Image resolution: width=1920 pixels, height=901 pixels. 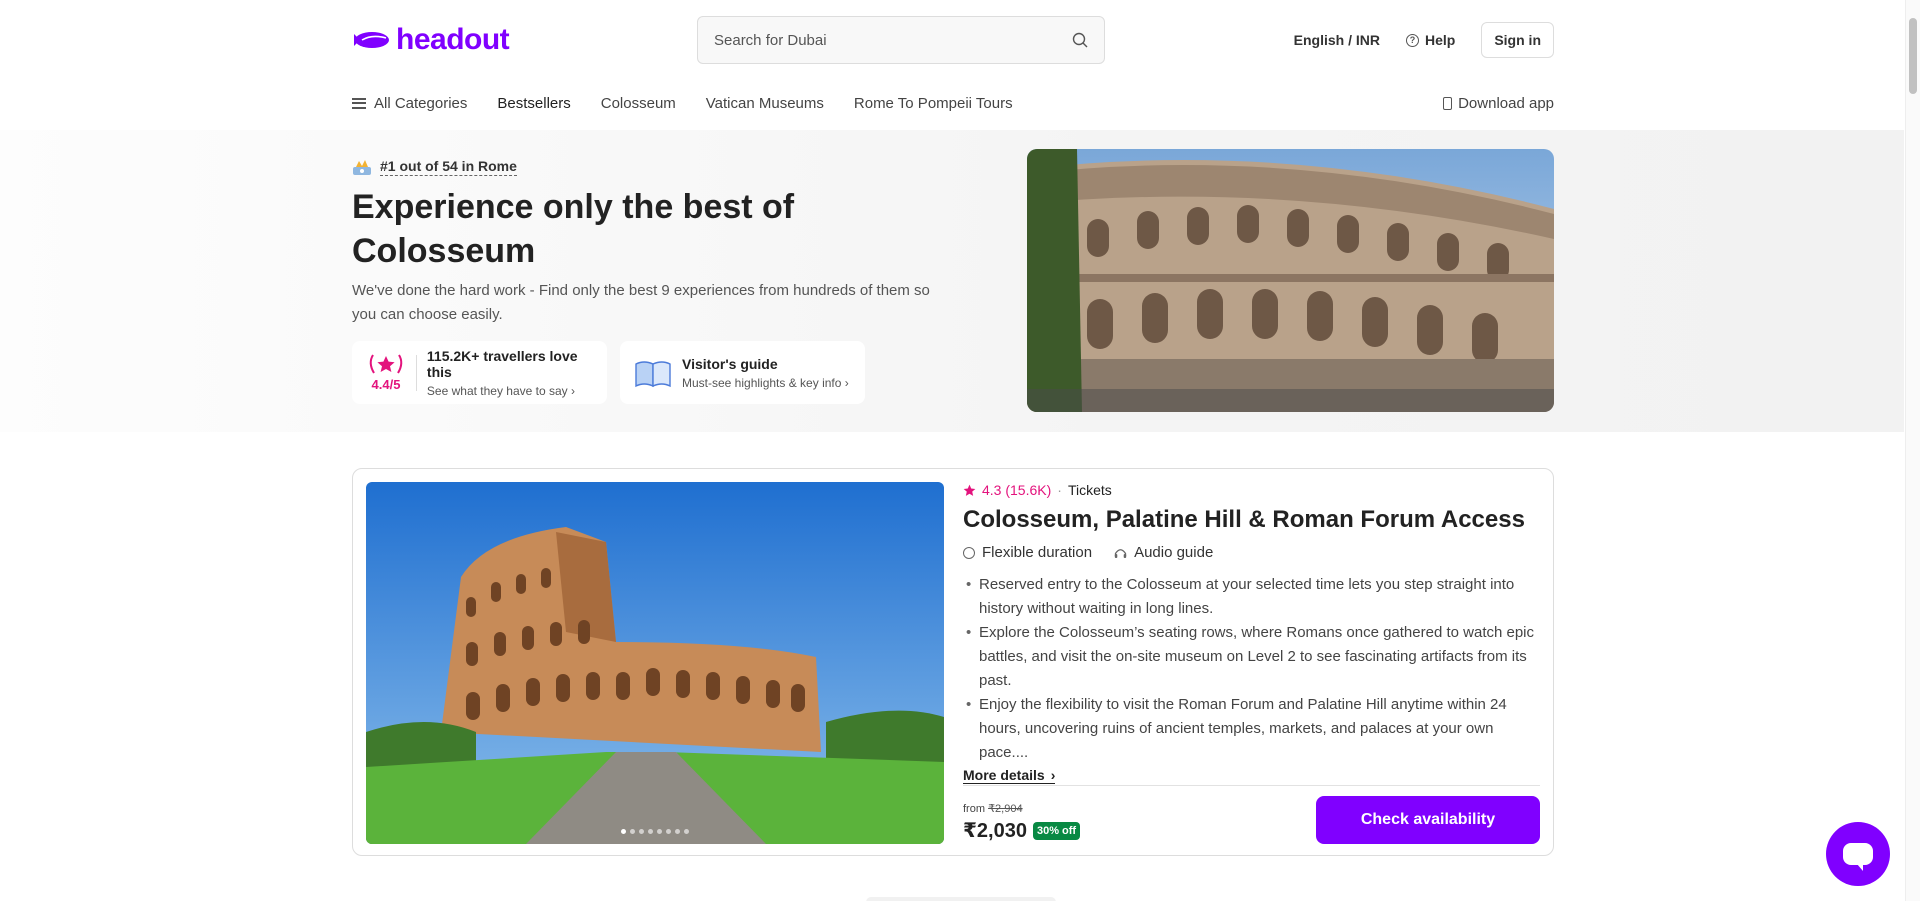 I want to click on colosseum-hero-image, so click(x=1290, y=280).